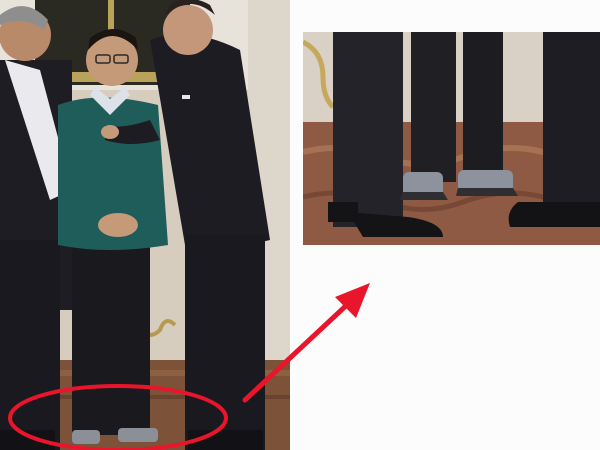 Image resolution: width=600 pixels, height=450 pixels. What do you see at coordinates (225, 440) in the screenshot?
I see `shoes-right` at bounding box center [225, 440].